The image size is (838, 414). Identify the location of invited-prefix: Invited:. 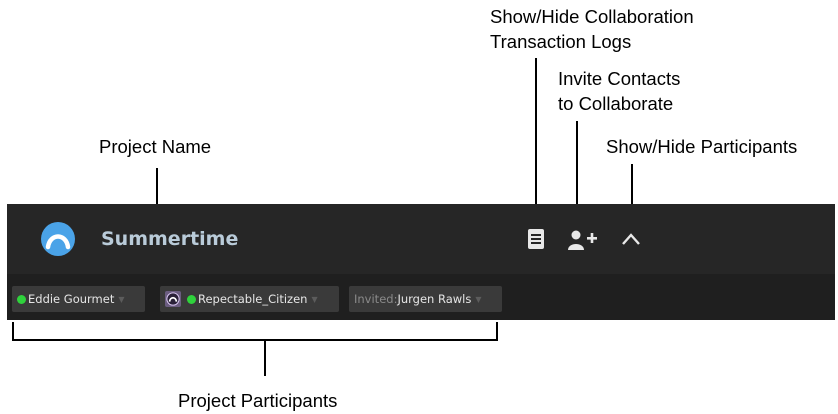
(376, 299).